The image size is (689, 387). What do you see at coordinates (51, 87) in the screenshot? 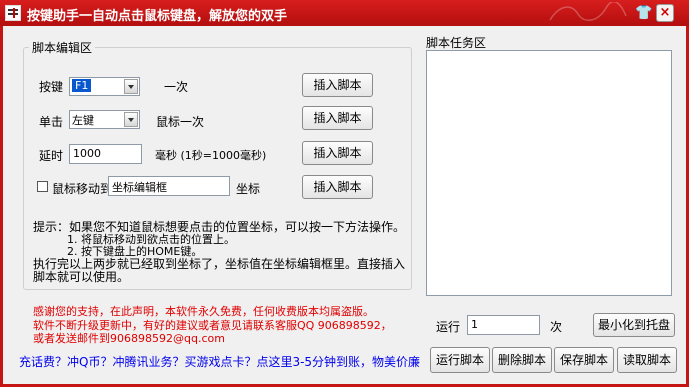
I see `key-label: 按键` at bounding box center [51, 87].